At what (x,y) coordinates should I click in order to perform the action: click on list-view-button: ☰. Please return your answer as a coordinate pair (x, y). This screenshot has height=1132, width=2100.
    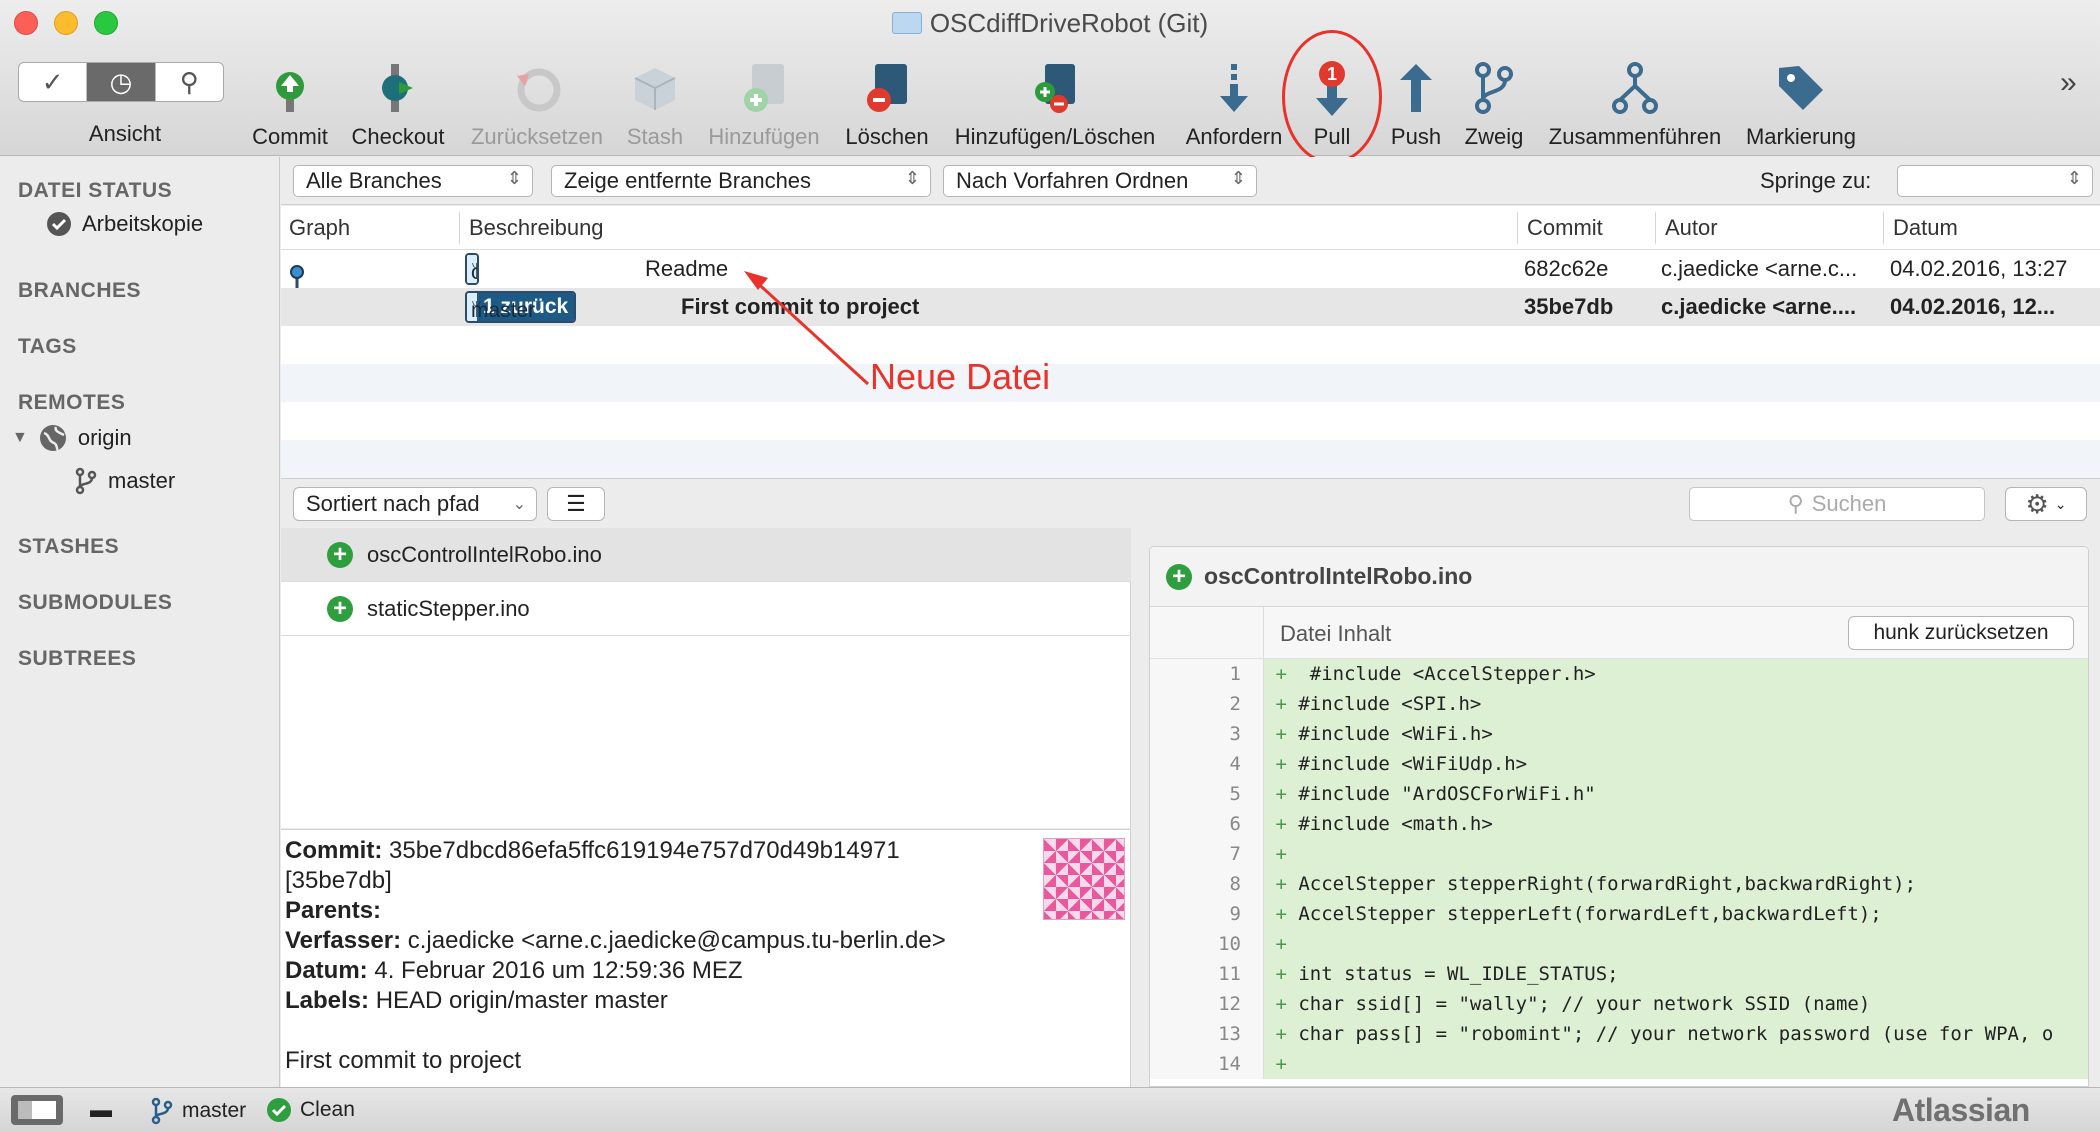
    Looking at the image, I should click on (576, 504).